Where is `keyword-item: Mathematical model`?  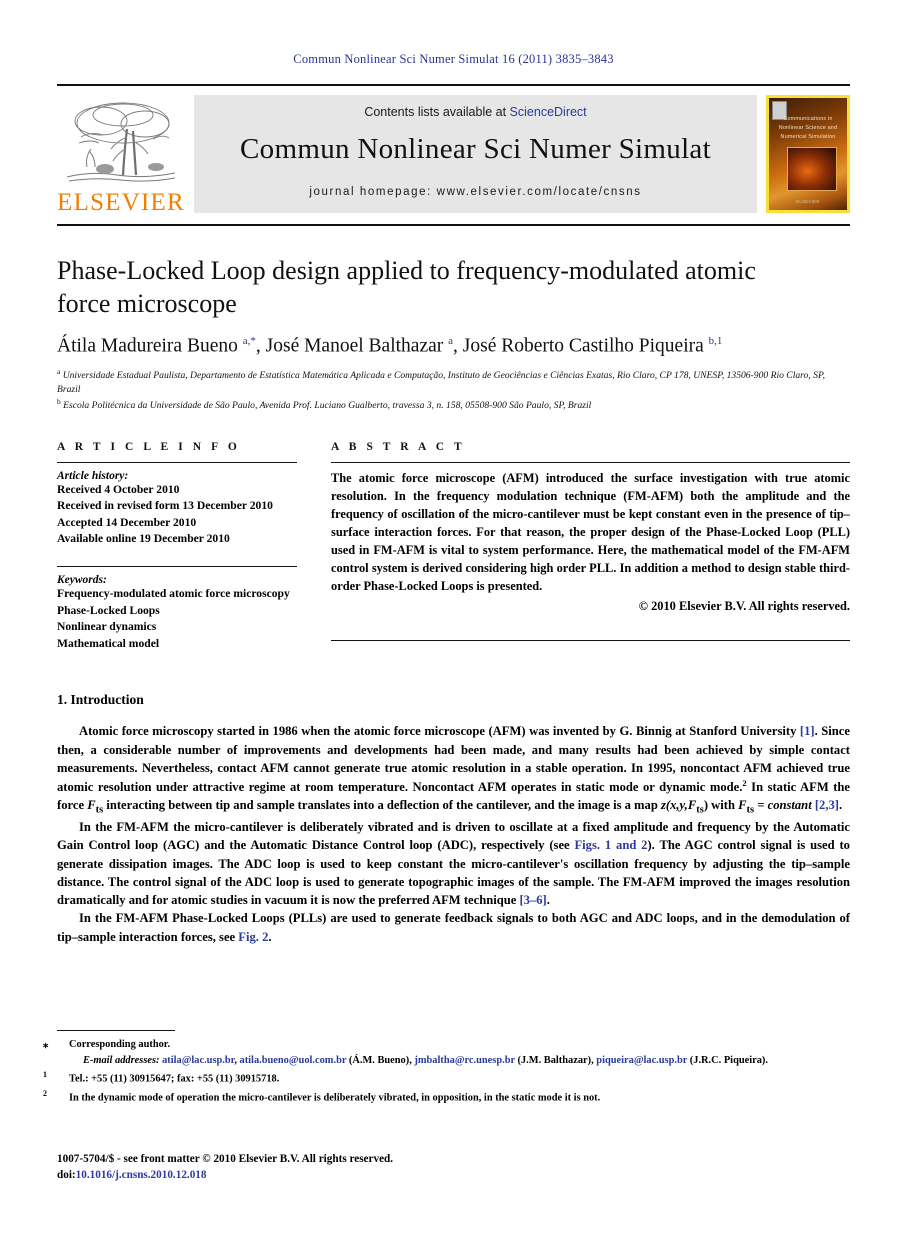 keyword-item: Mathematical model is located at coordinates (108, 643).